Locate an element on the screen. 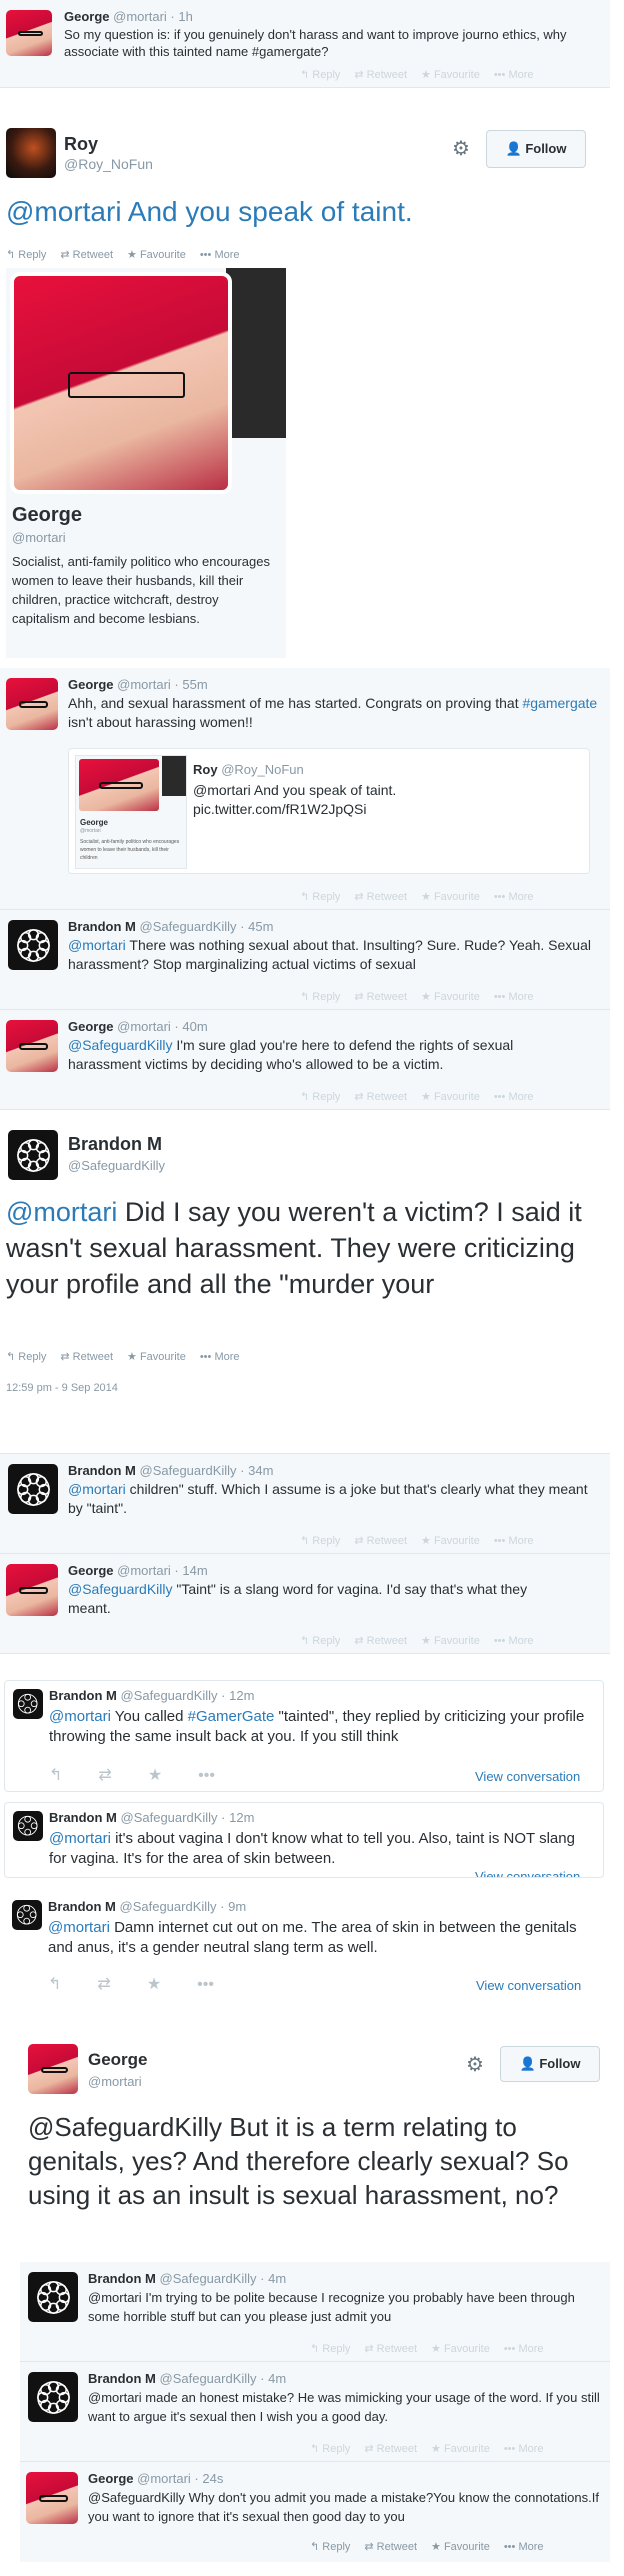 This screenshot has width=624, height=2576. tweet-time: · 4m is located at coordinates (273, 2378).